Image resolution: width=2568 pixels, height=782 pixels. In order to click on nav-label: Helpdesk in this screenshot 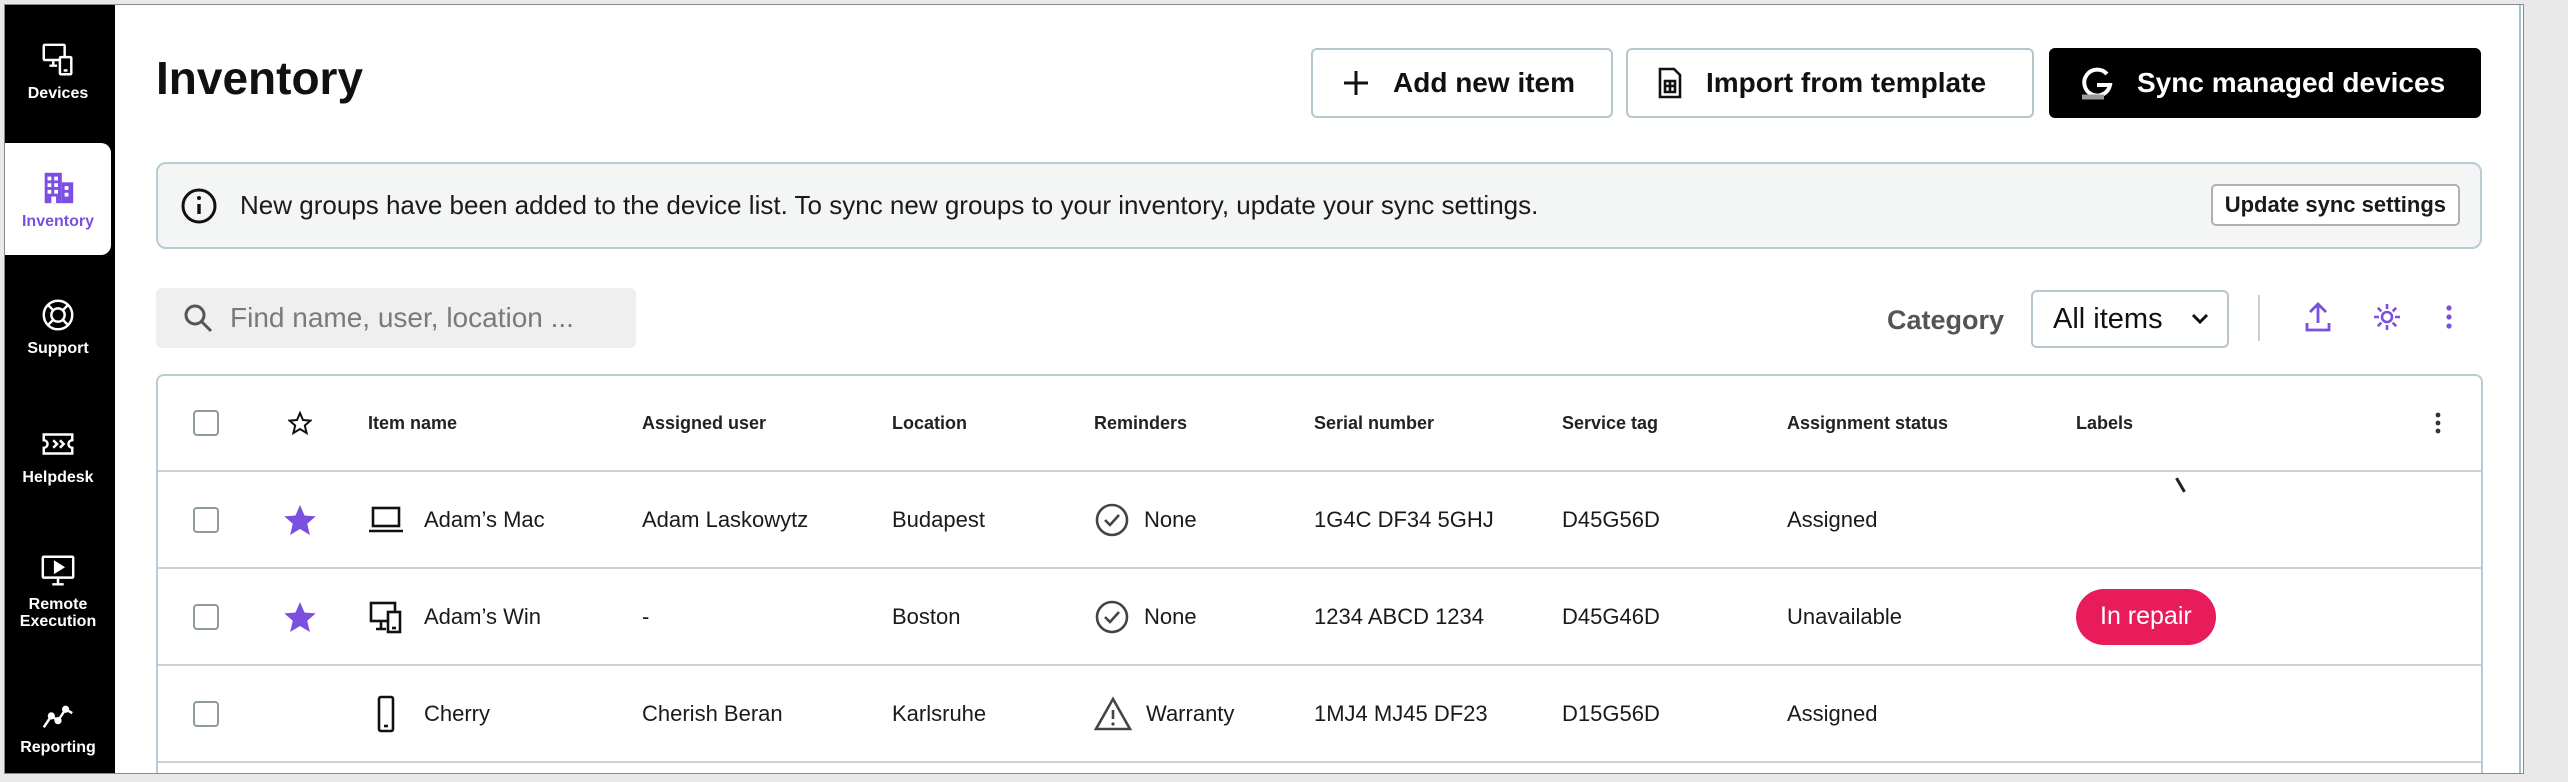, I will do `click(58, 477)`.